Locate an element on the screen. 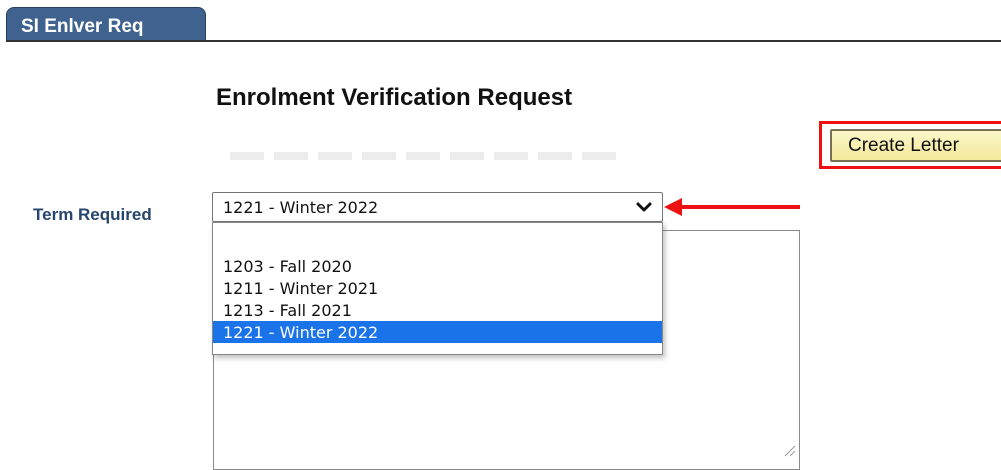  tab-label: SI Enlver Req is located at coordinates (82, 26).